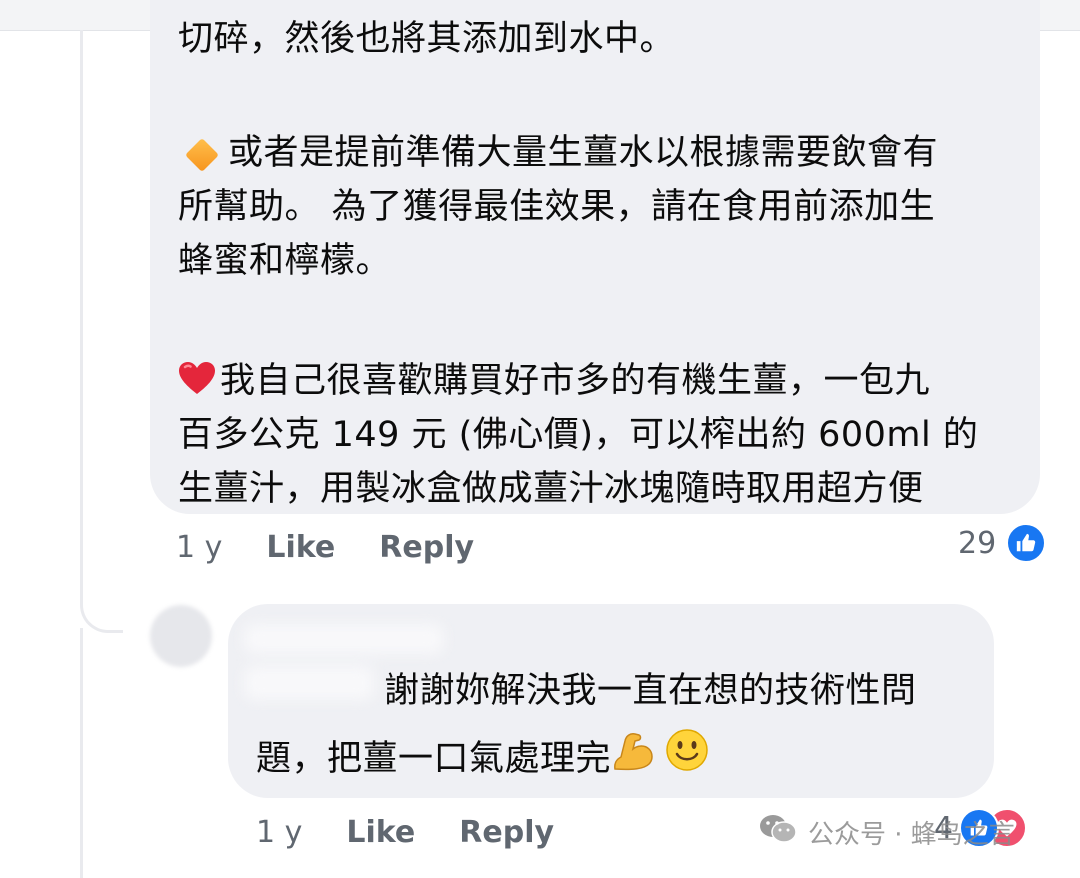  Describe the element at coordinates (1002, 543) in the screenshot. I see `reaction-summary: 29` at that location.